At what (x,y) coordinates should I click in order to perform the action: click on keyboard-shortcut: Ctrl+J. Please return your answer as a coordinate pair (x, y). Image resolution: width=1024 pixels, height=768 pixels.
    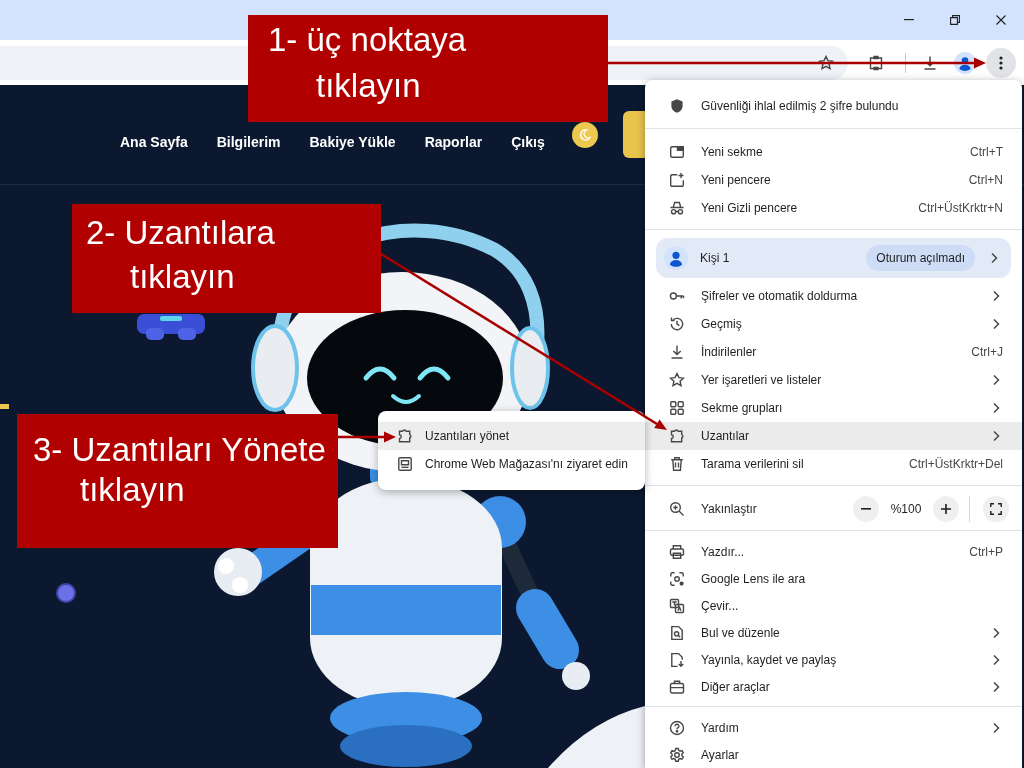
    Looking at the image, I should click on (987, 352).